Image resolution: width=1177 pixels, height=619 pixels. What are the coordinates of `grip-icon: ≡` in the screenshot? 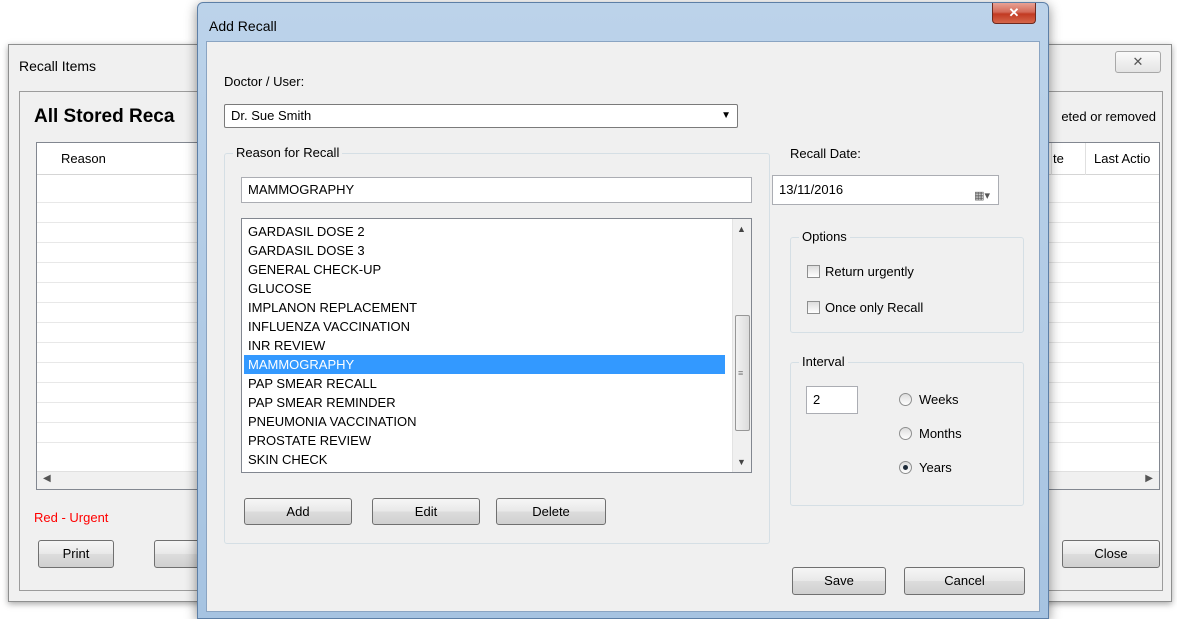 It's located at (741, 373).